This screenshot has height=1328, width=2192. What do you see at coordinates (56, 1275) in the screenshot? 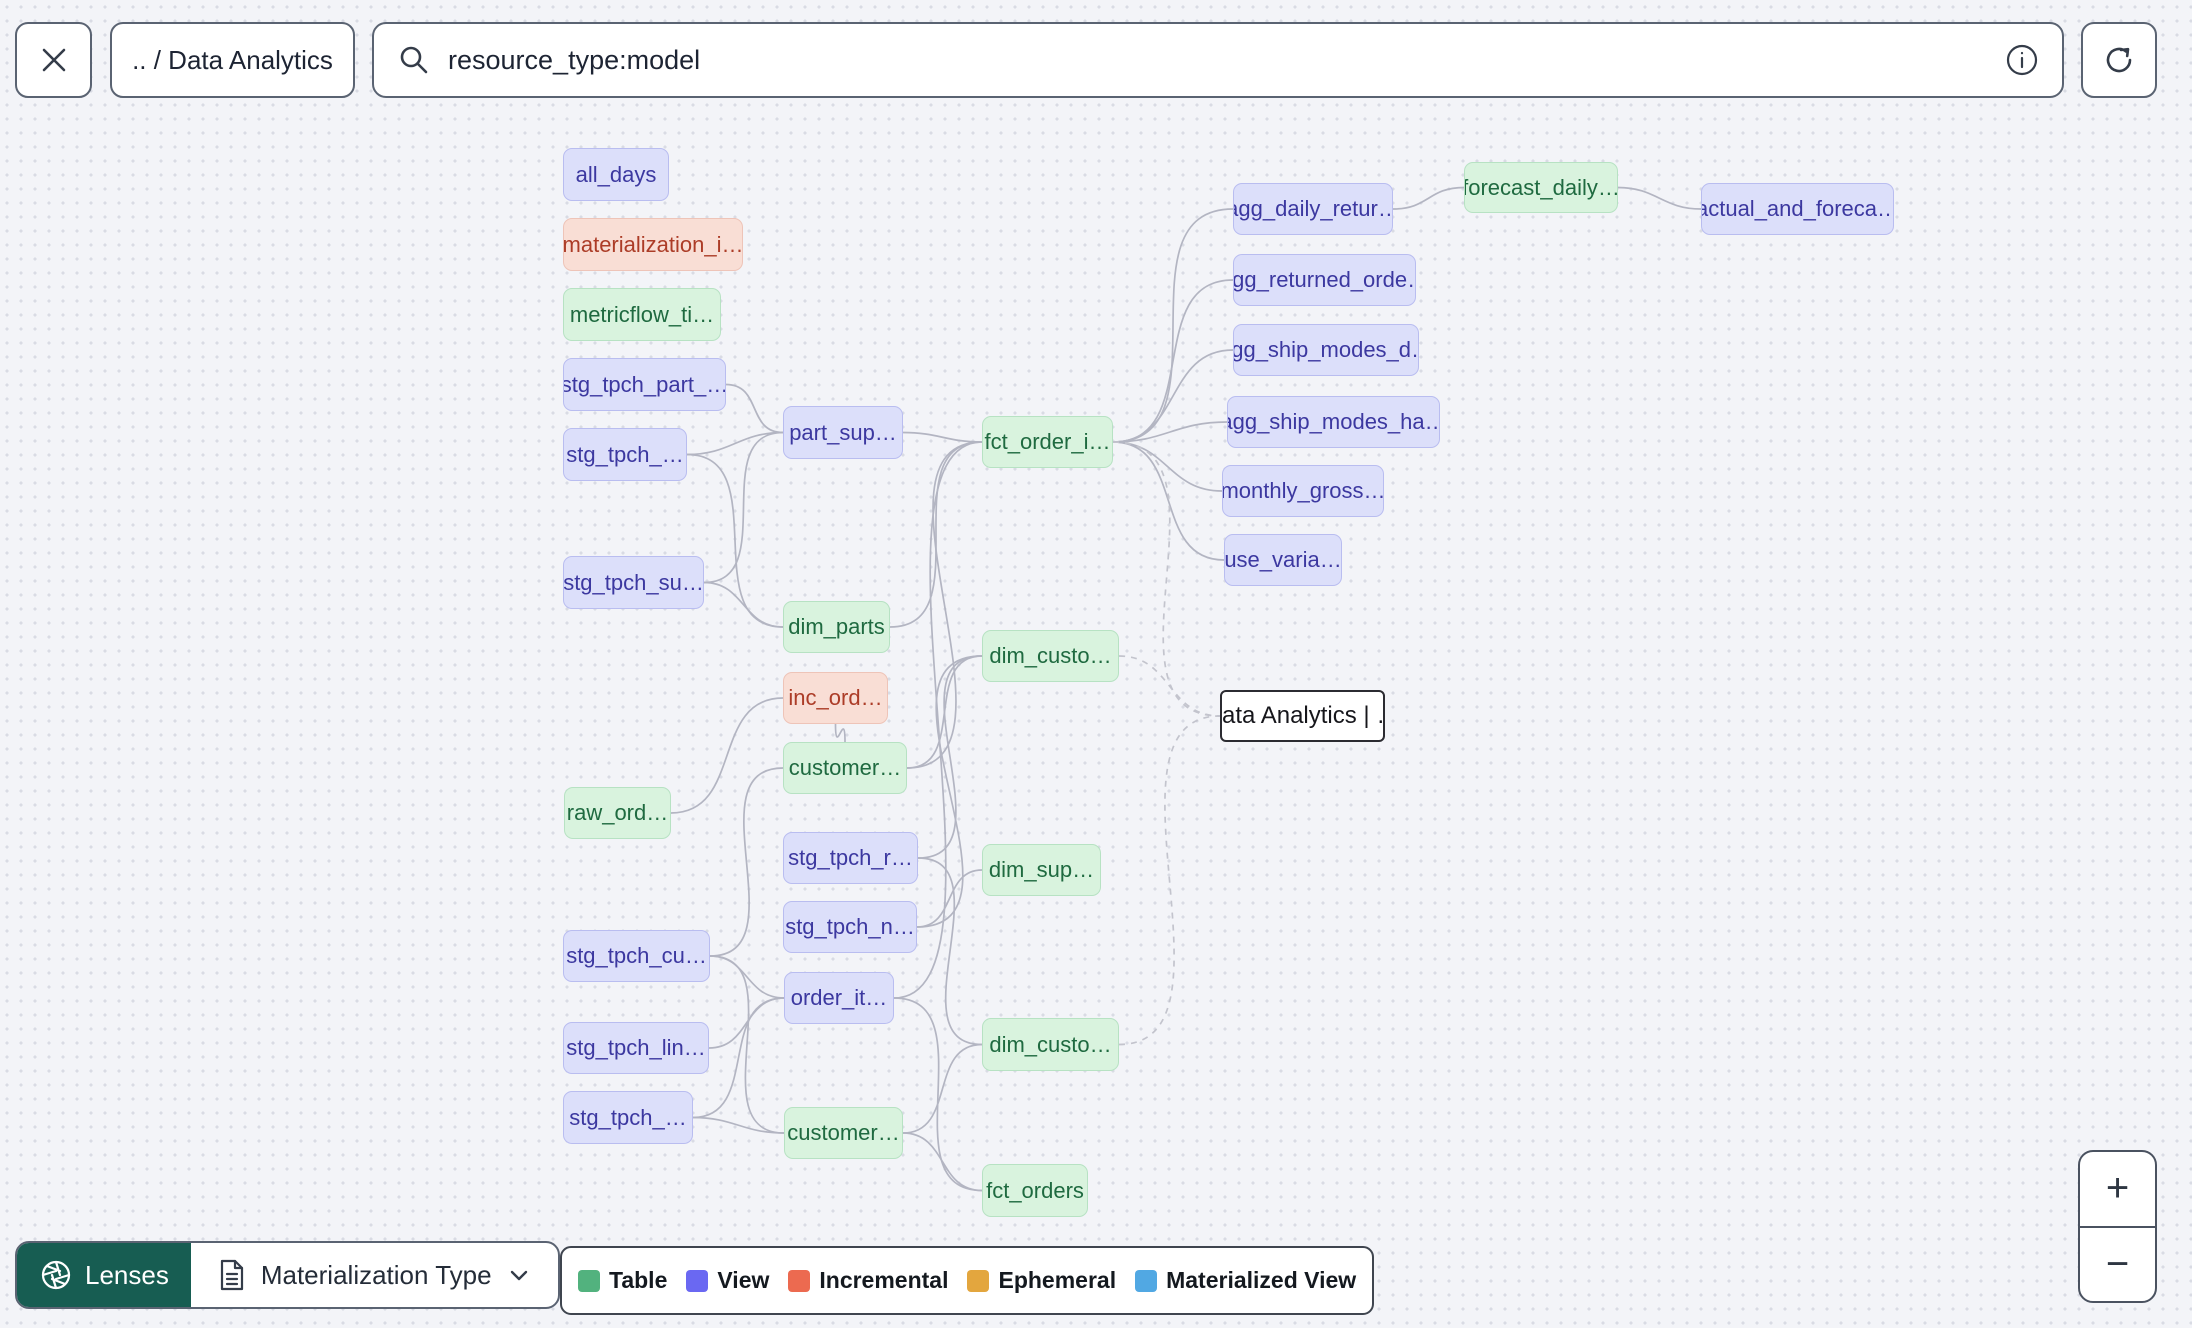
I see `aperture-icon` at bounding box center [56, 1275].